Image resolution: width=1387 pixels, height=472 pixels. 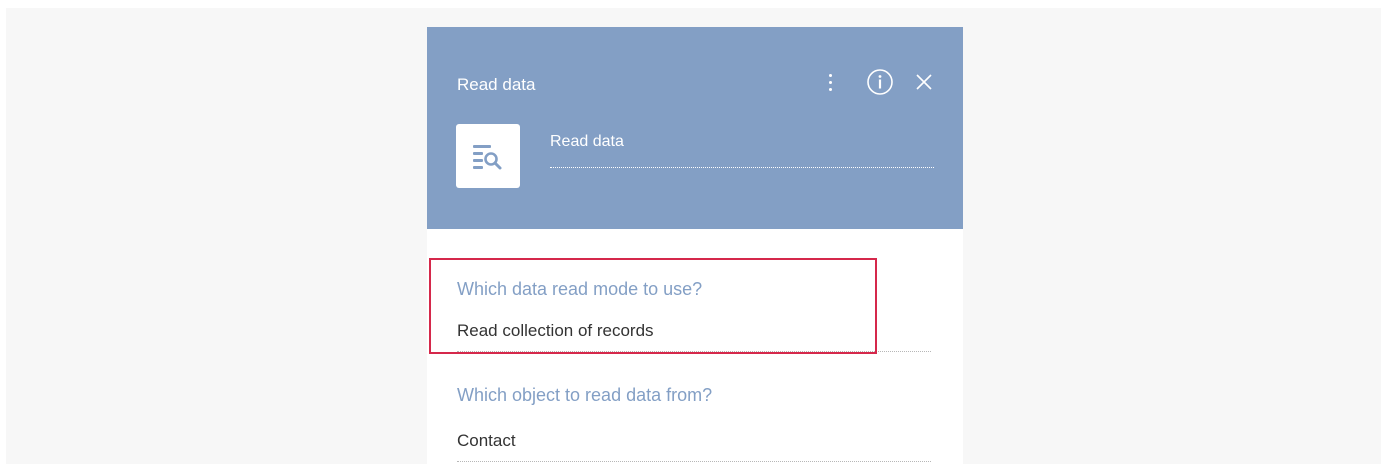 What do you see at coordinates (742, 147) in the screenshot?
I see `element-name-field: Read data` at bounding box center [742, 147].